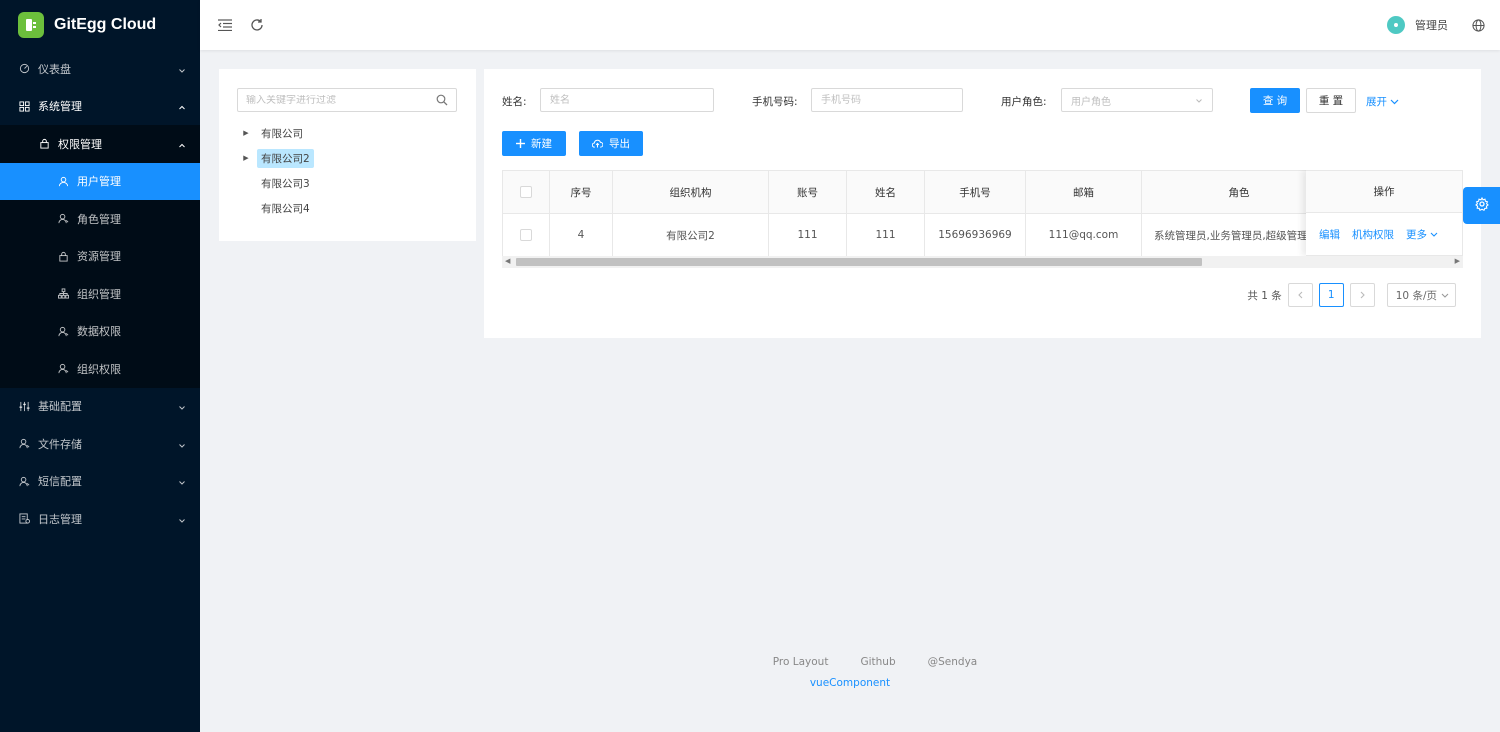  What do you see at coordinates (182, 106) in the screenshot?
I see `chevron-up-icon` at bounding box center [182, 106].